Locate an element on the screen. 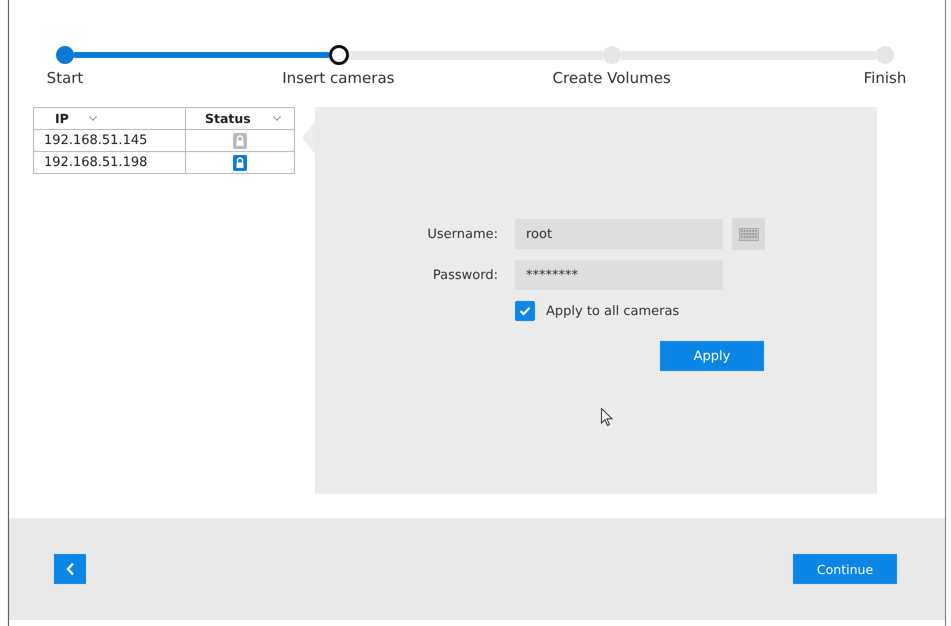 Image resolution: width=951 pixels, height=626 pixels. step-label: Finish is located at coordinates (885, 78).